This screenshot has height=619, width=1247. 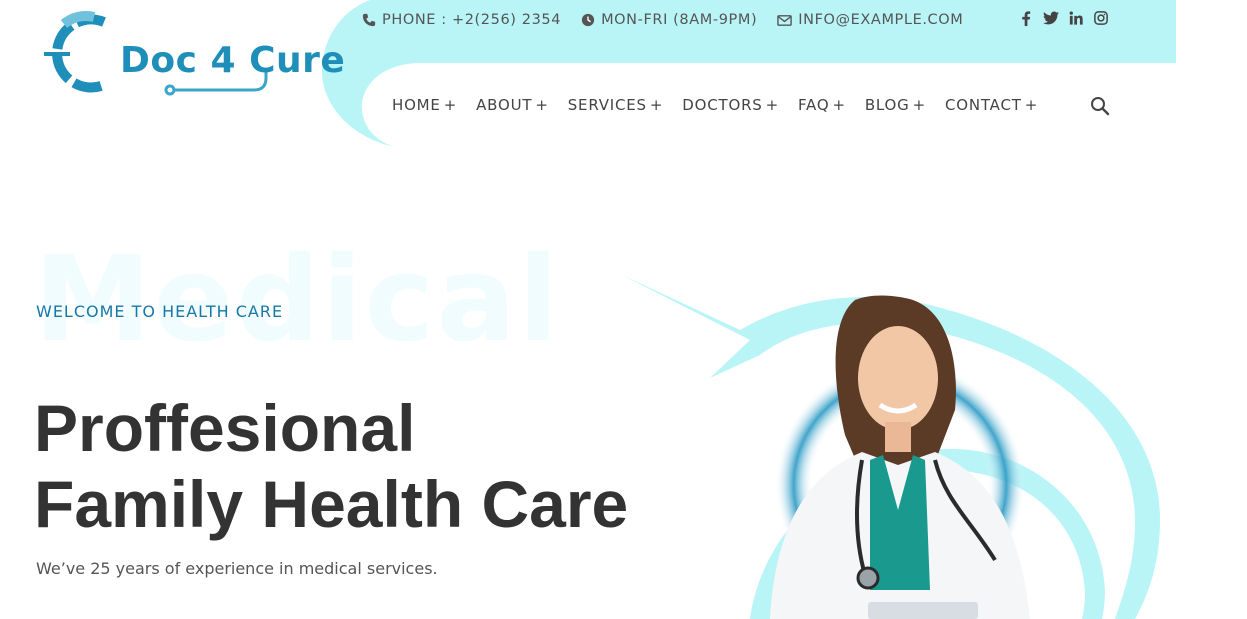 I want to click on nav-item-label: SERVICES, so click(x=607, y=105).